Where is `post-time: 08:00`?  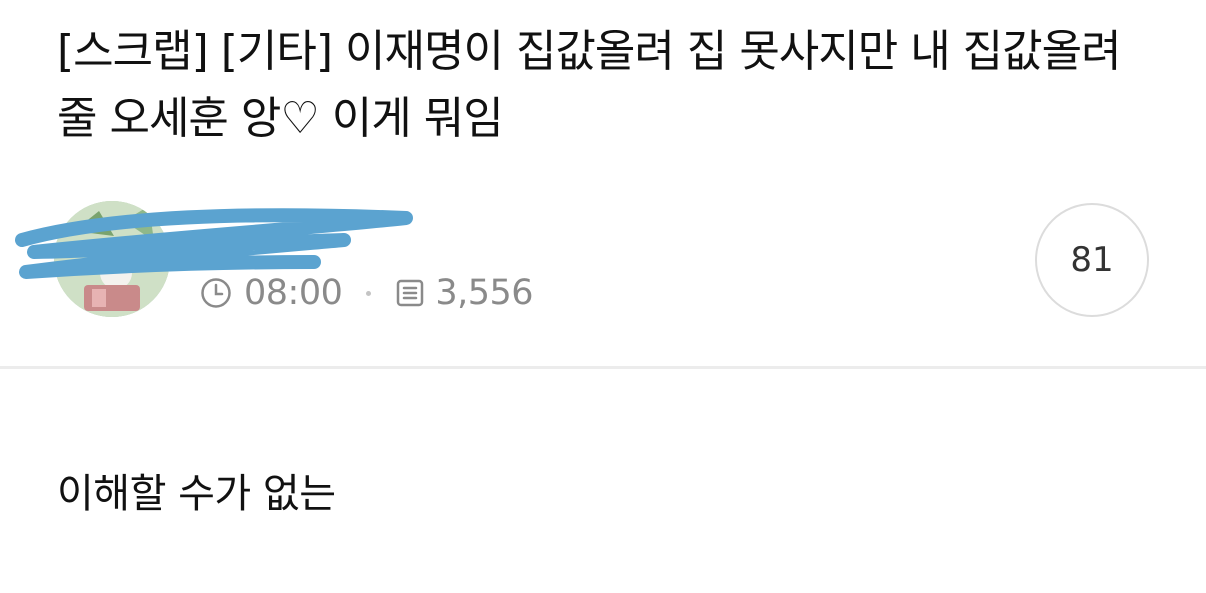
post-time: 08:00 is located at coordinates (293, 293).